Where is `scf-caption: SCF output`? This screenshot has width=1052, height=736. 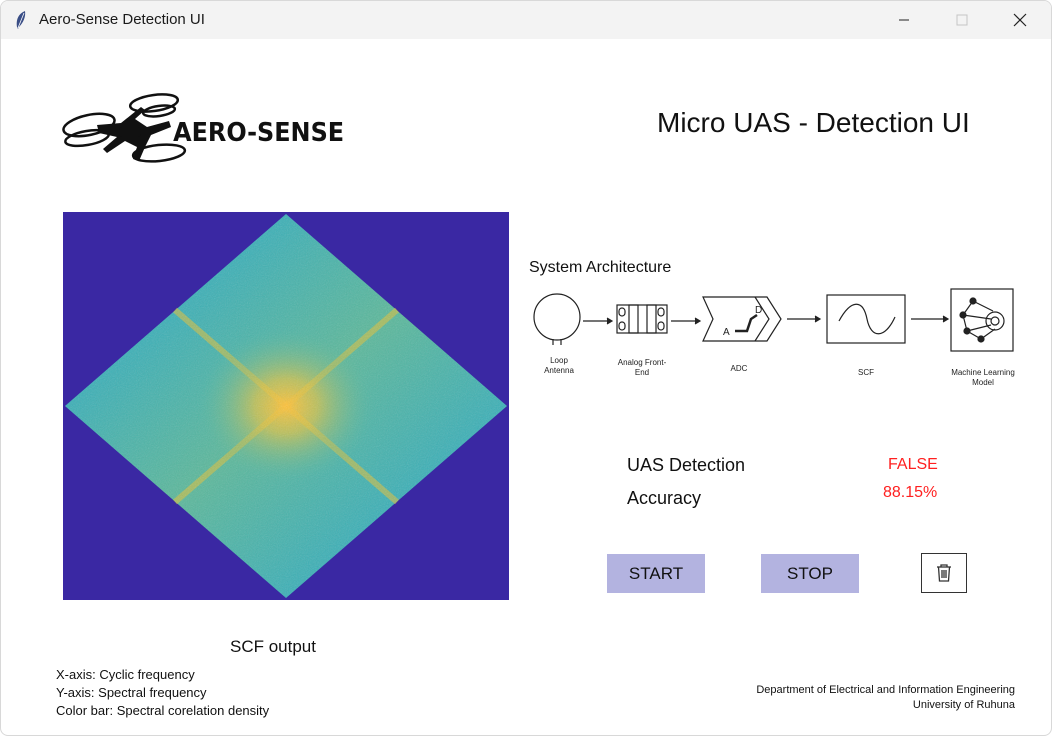
scf-caption: SCF output is located at coordinates (273, 646).